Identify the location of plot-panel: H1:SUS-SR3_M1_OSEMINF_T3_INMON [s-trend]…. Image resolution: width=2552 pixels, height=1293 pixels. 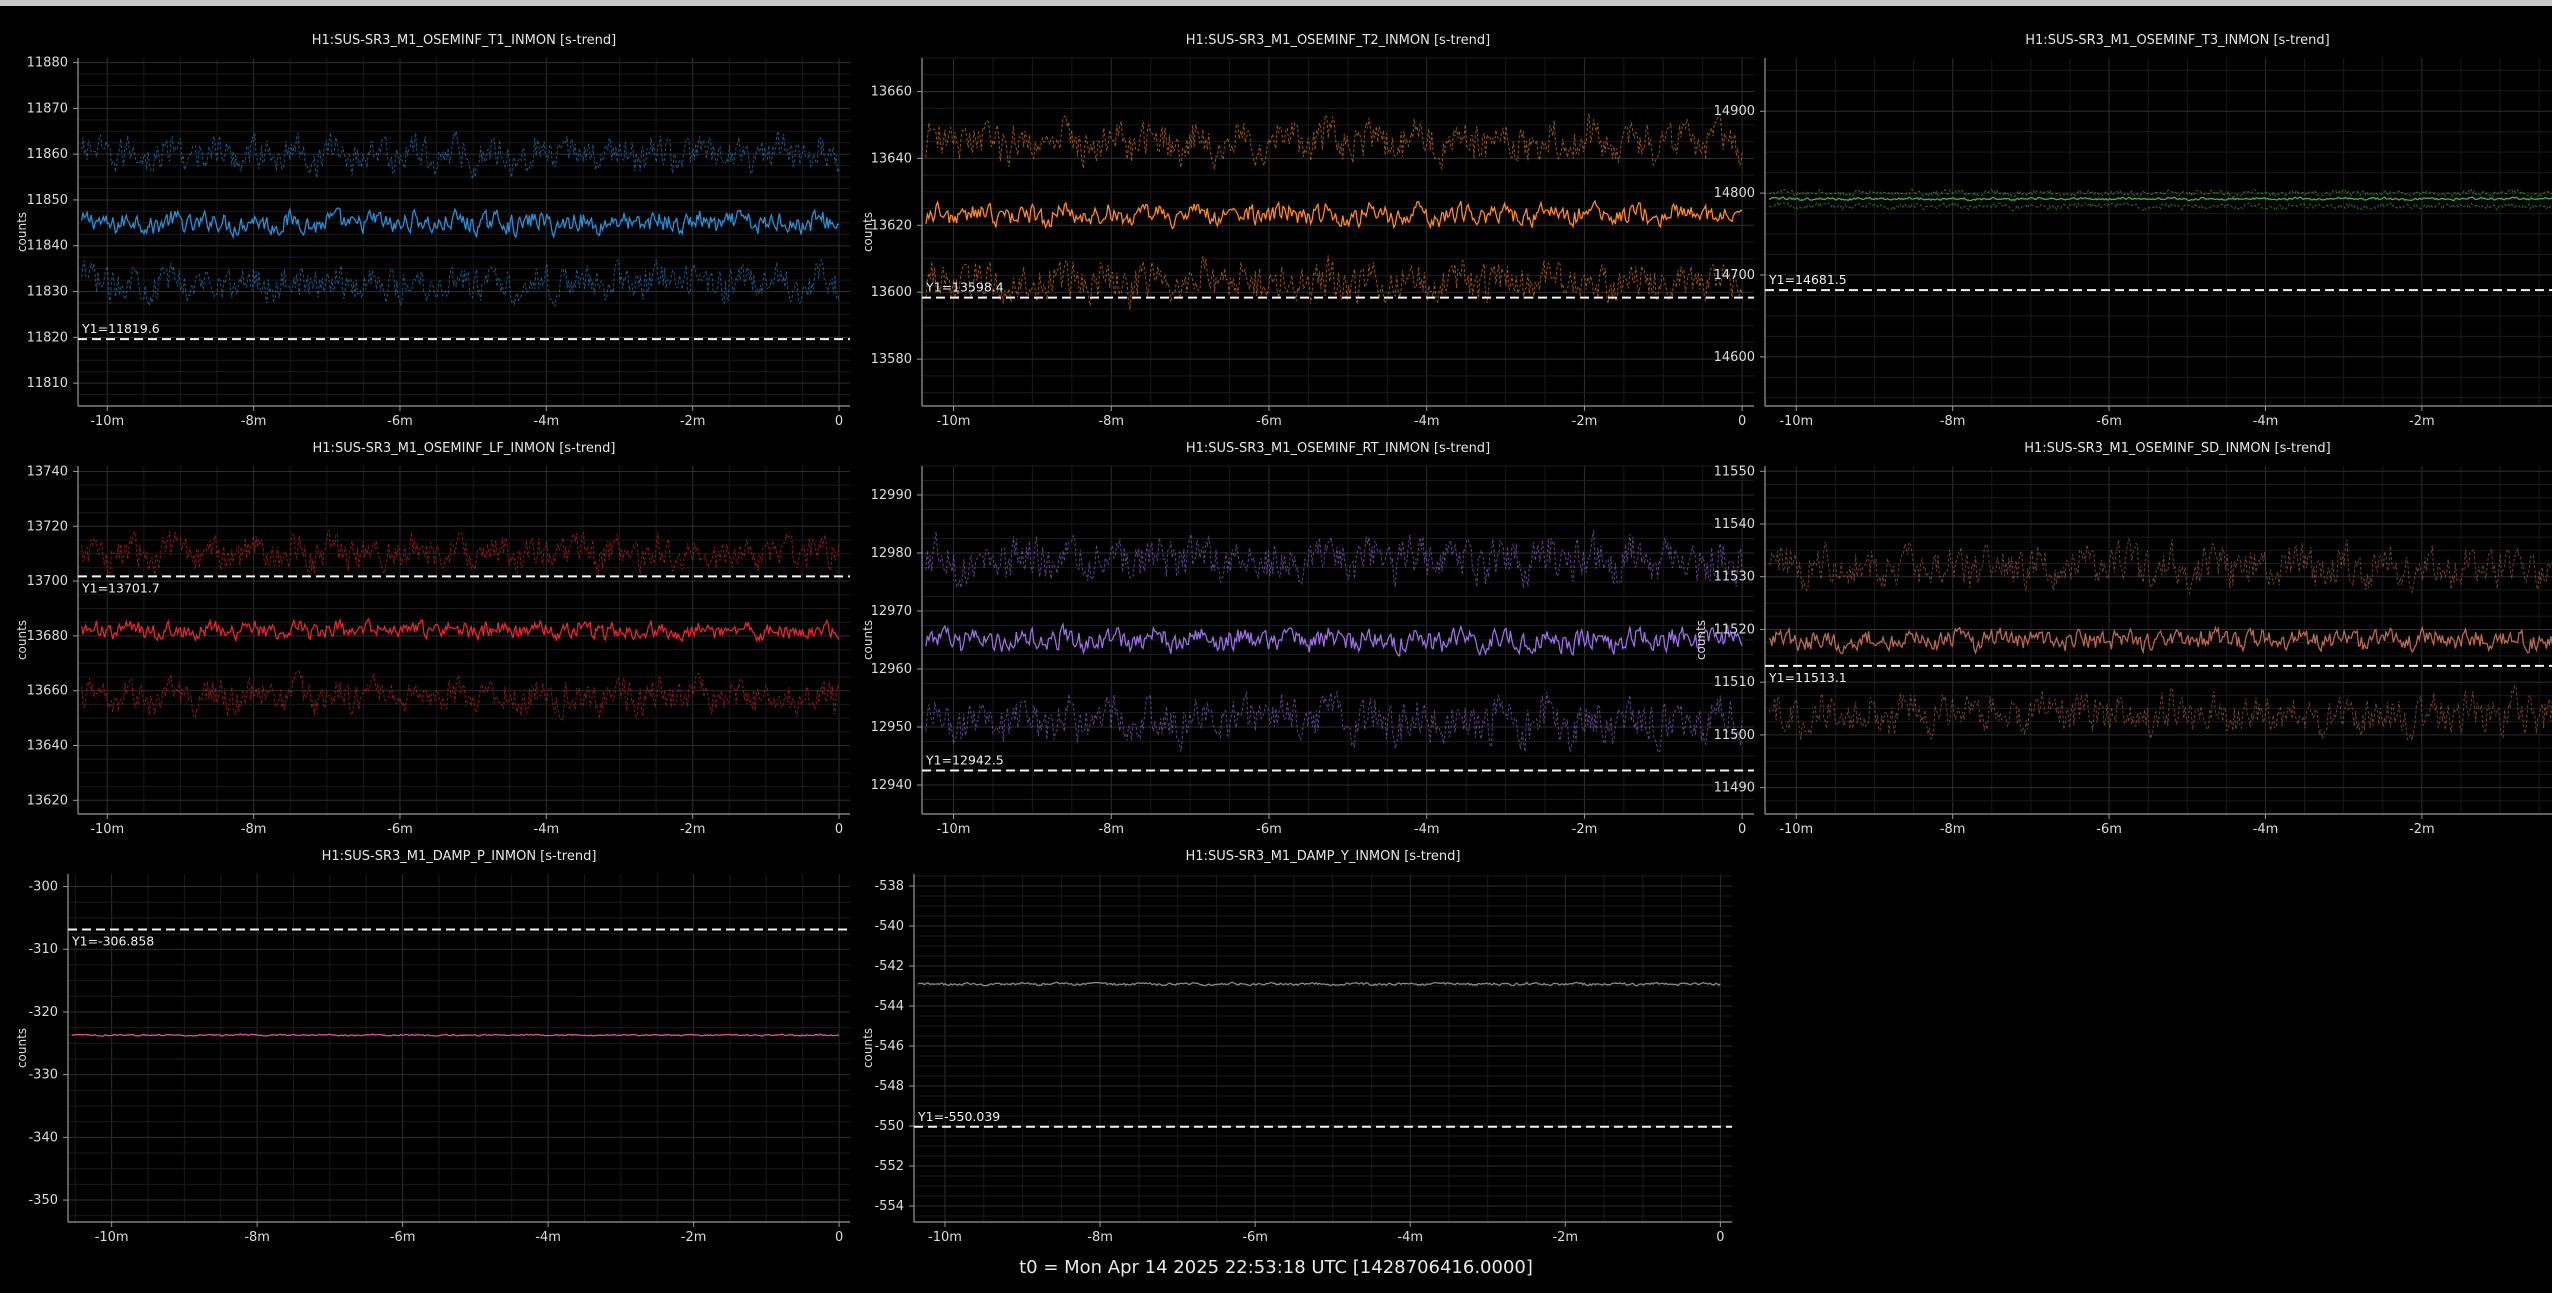
(2128, 230).